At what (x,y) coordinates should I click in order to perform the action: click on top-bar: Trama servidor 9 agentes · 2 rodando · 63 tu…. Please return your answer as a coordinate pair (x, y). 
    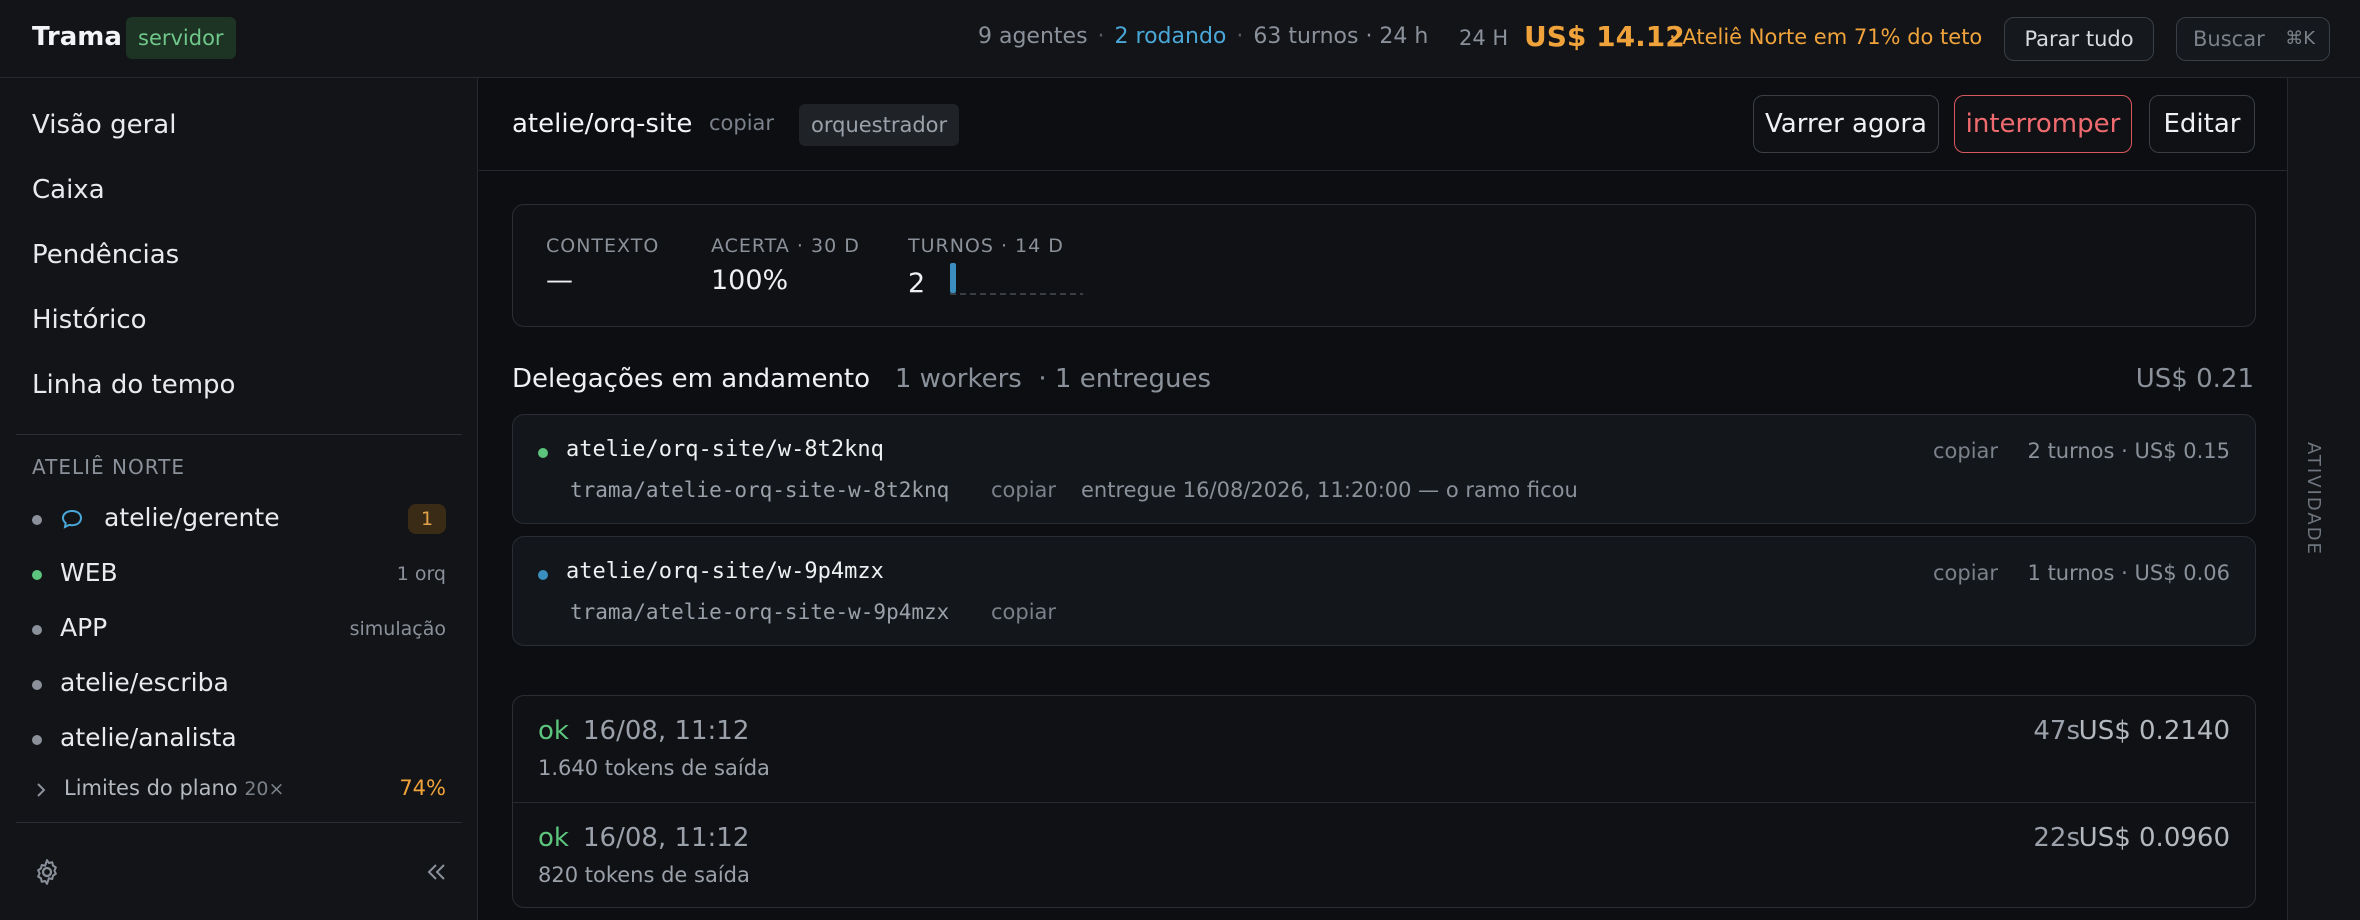
    Looking at the image, I should click on (1180, 39).